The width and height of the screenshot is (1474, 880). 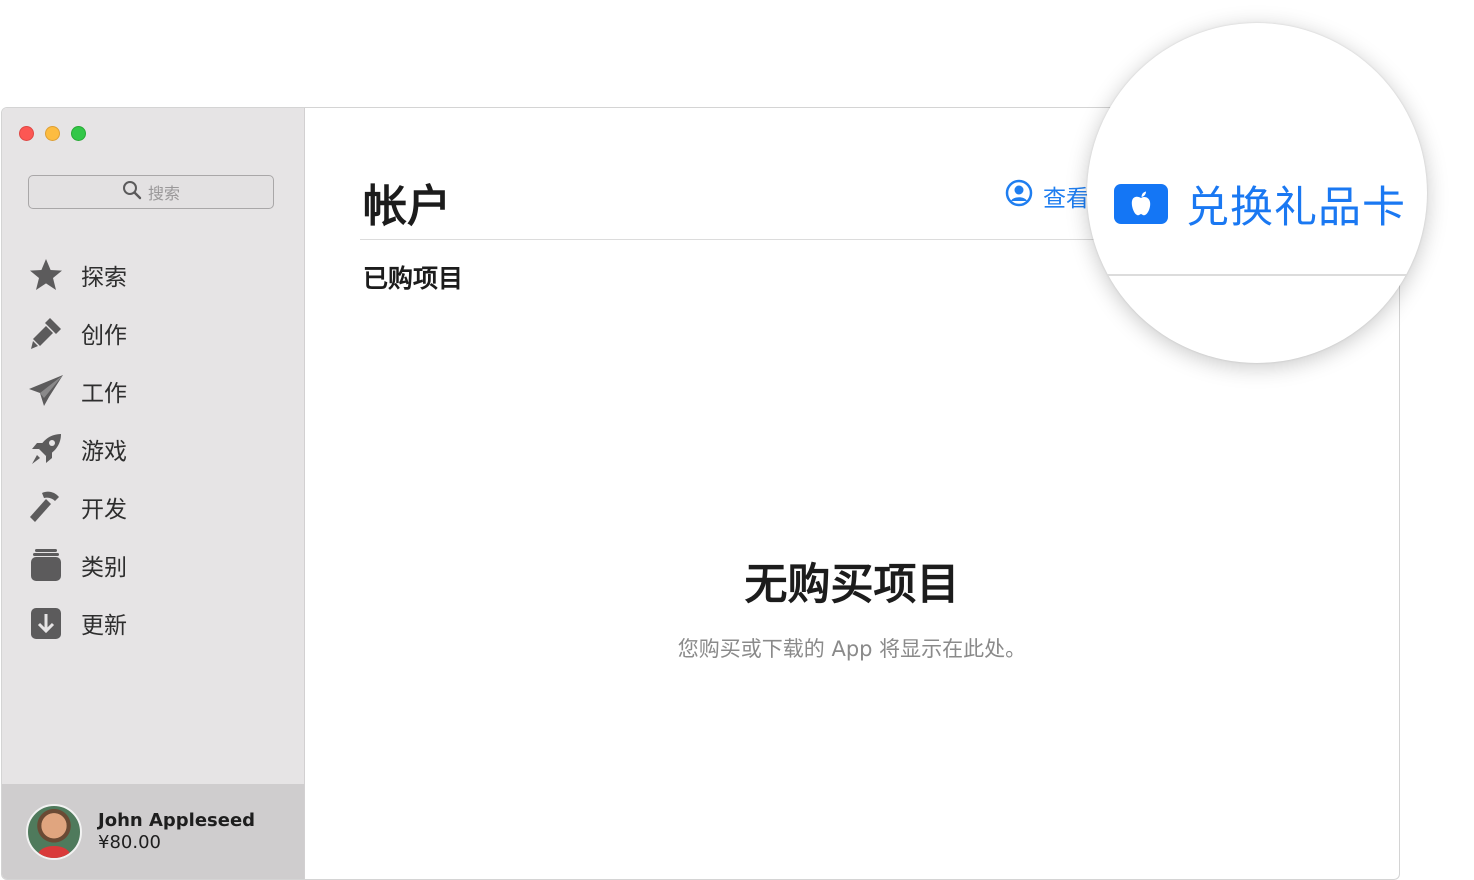 I want to click on sidebar-item-updates: 更新, so click(x=76, y=623).